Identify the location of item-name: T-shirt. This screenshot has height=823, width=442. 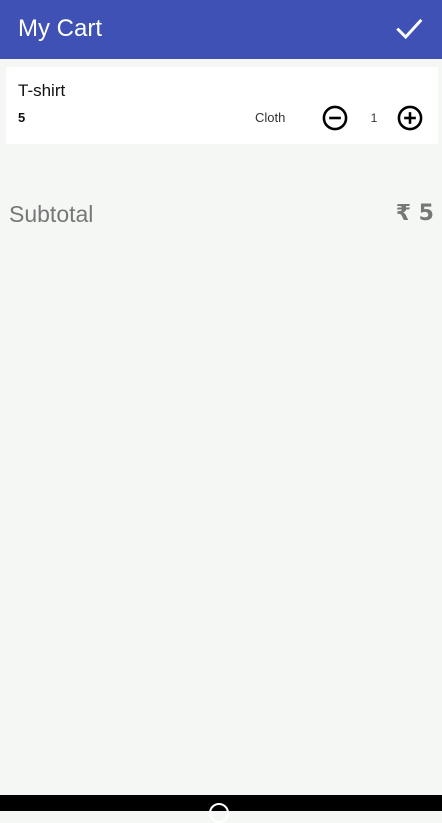
(42, 90).